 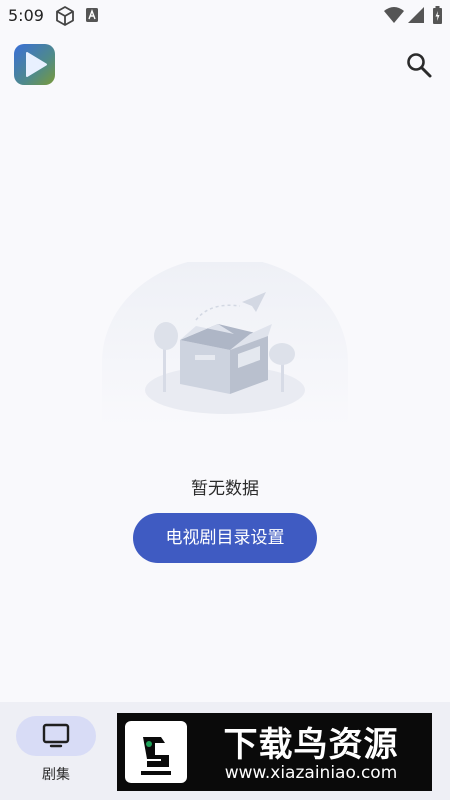 I want to click on search-button, so click(x=419, y=65).